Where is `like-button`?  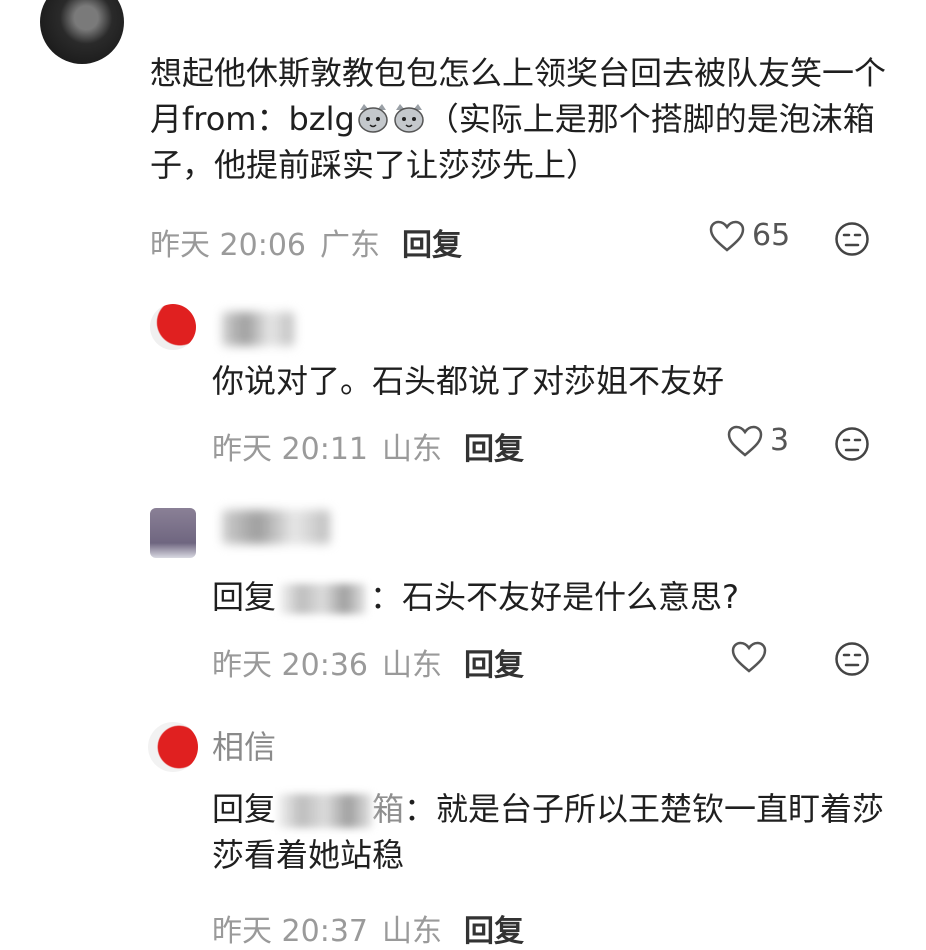
like-button is located at coordinates (752, 657).